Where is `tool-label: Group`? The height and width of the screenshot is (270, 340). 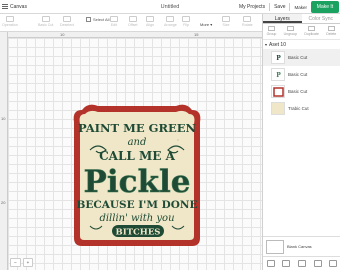
tool-label: Group is located at coordinates (271, 34).